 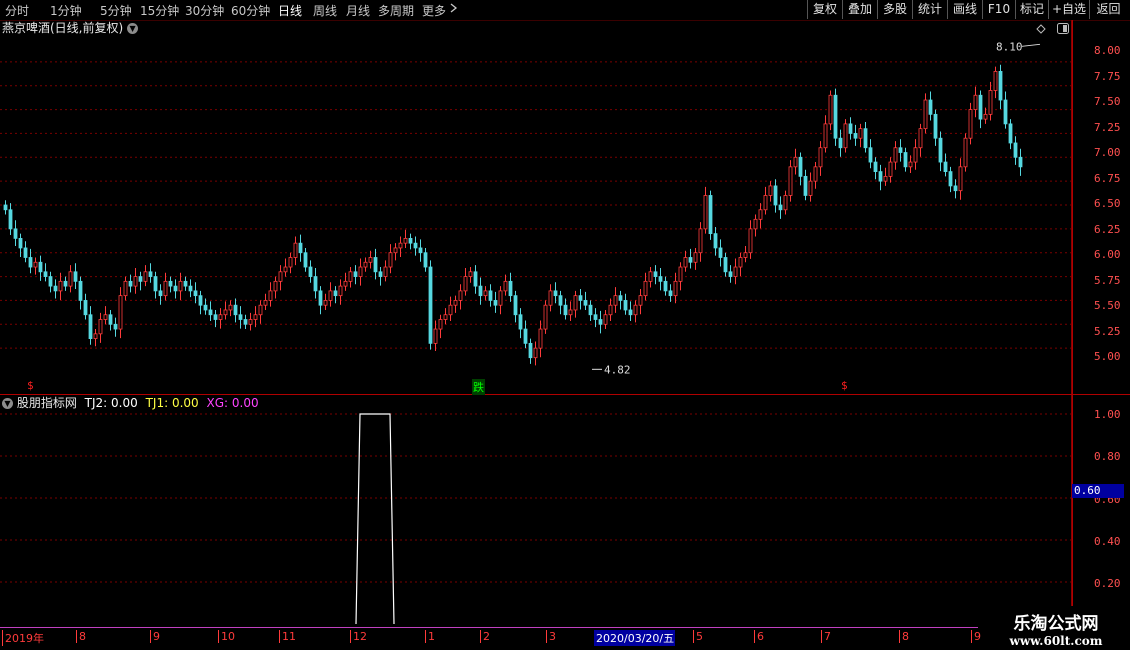 What do you see at coordinates (47, 403) in the screenshot?
I see `indicator-name: 股朋指标网` at bounding box center [47, 403].